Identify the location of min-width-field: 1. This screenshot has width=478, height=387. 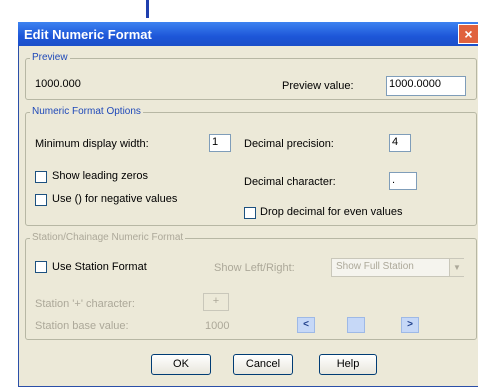
(220, 143).